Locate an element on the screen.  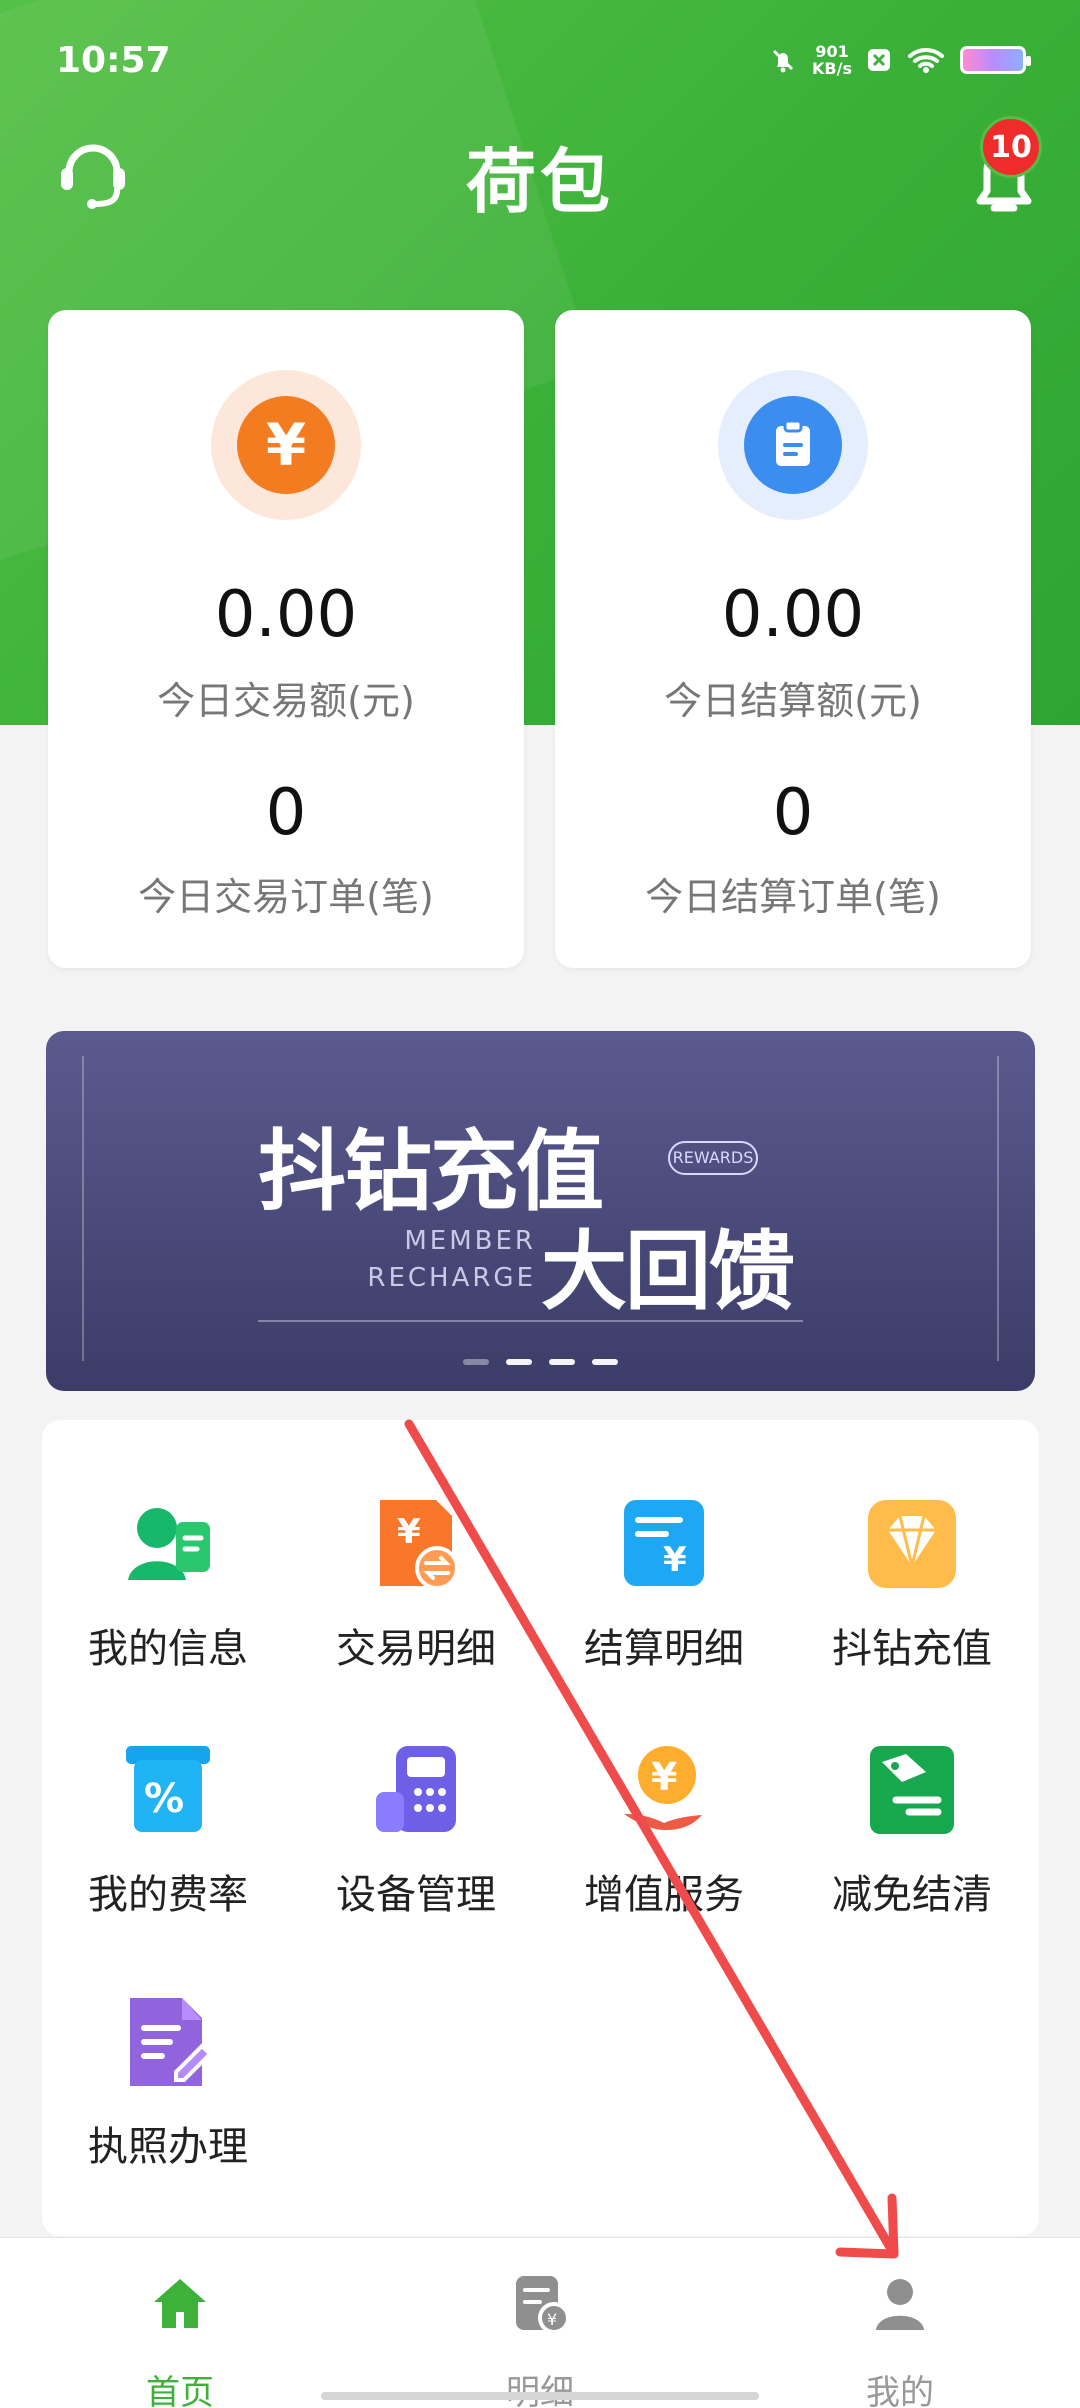
page-title: 荷包 is located at coordinates (540, 182).